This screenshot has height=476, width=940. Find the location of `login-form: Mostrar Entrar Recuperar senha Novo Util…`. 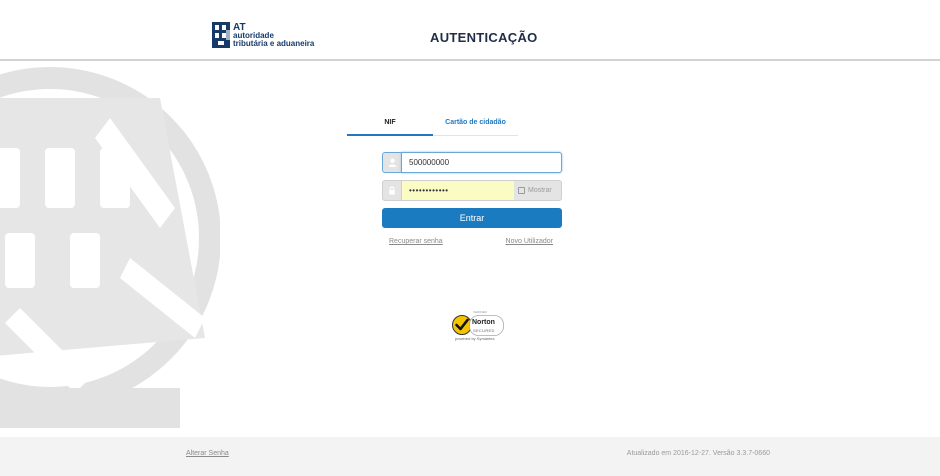

login-form: Mostrar Entrar Recuperar senha Novo Util… is located at coordinates (472, 202).